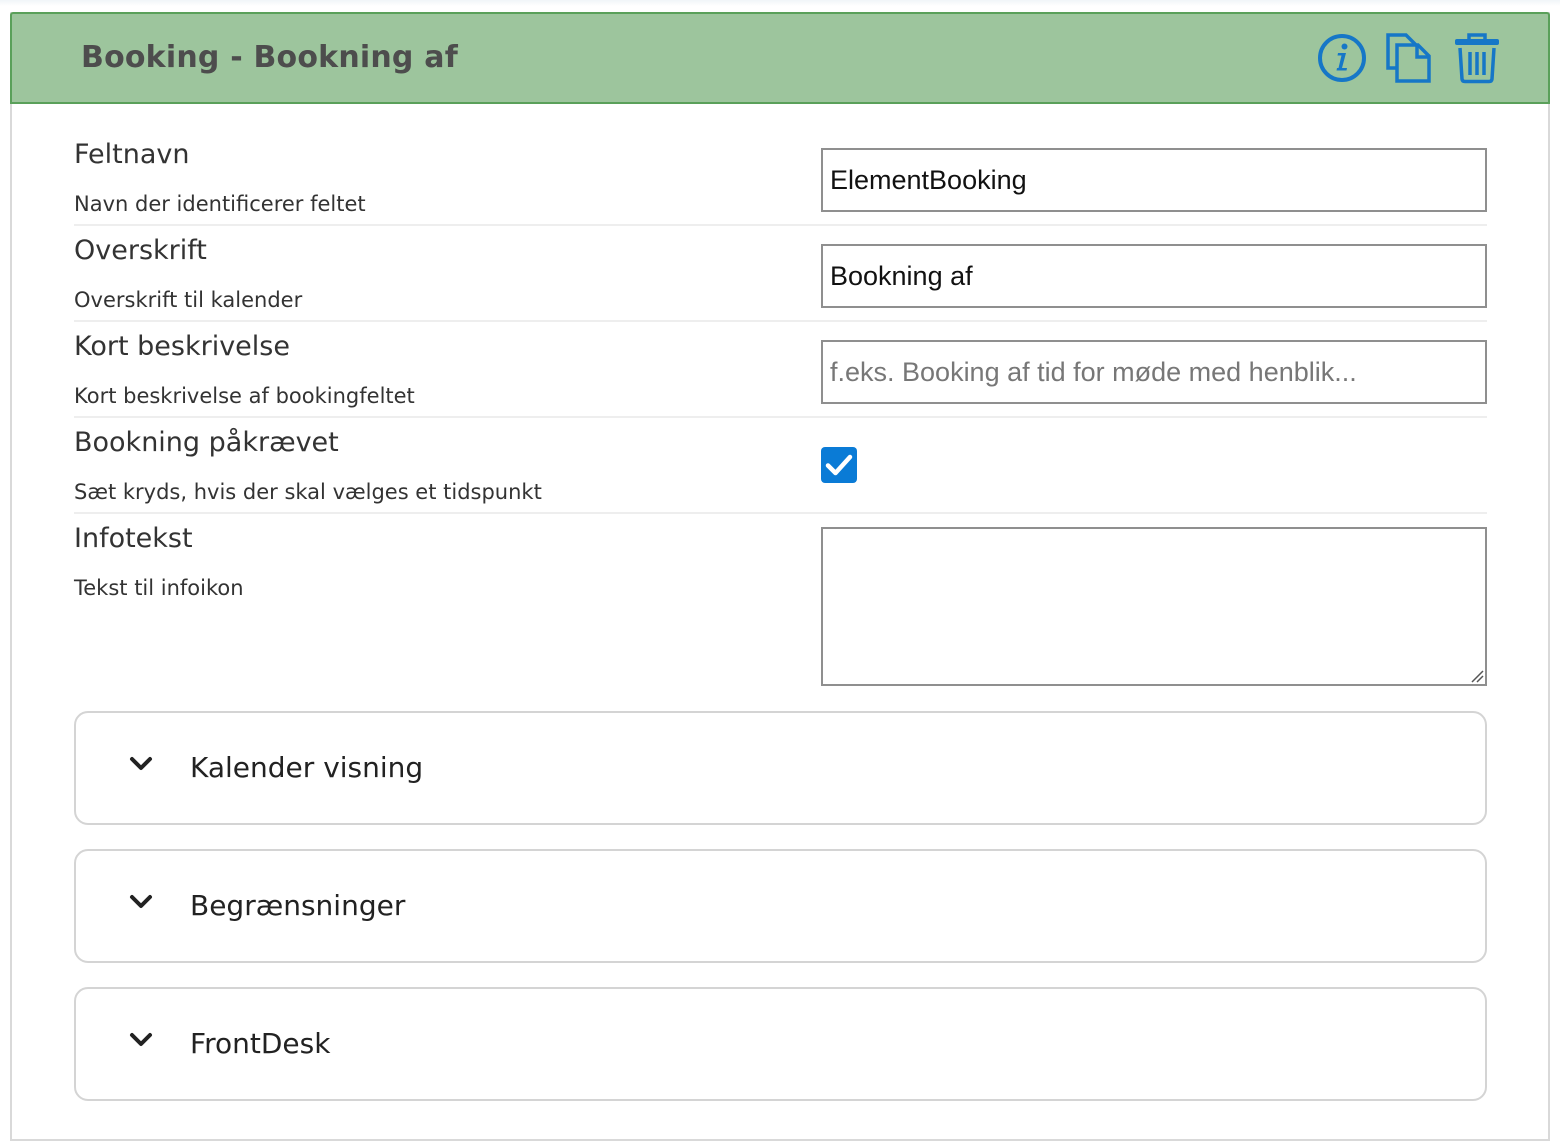  What do you see at coordinates (1154, 180) in the screenshot?
I see `feltnavn-input` at bounding box center [1154, 180].